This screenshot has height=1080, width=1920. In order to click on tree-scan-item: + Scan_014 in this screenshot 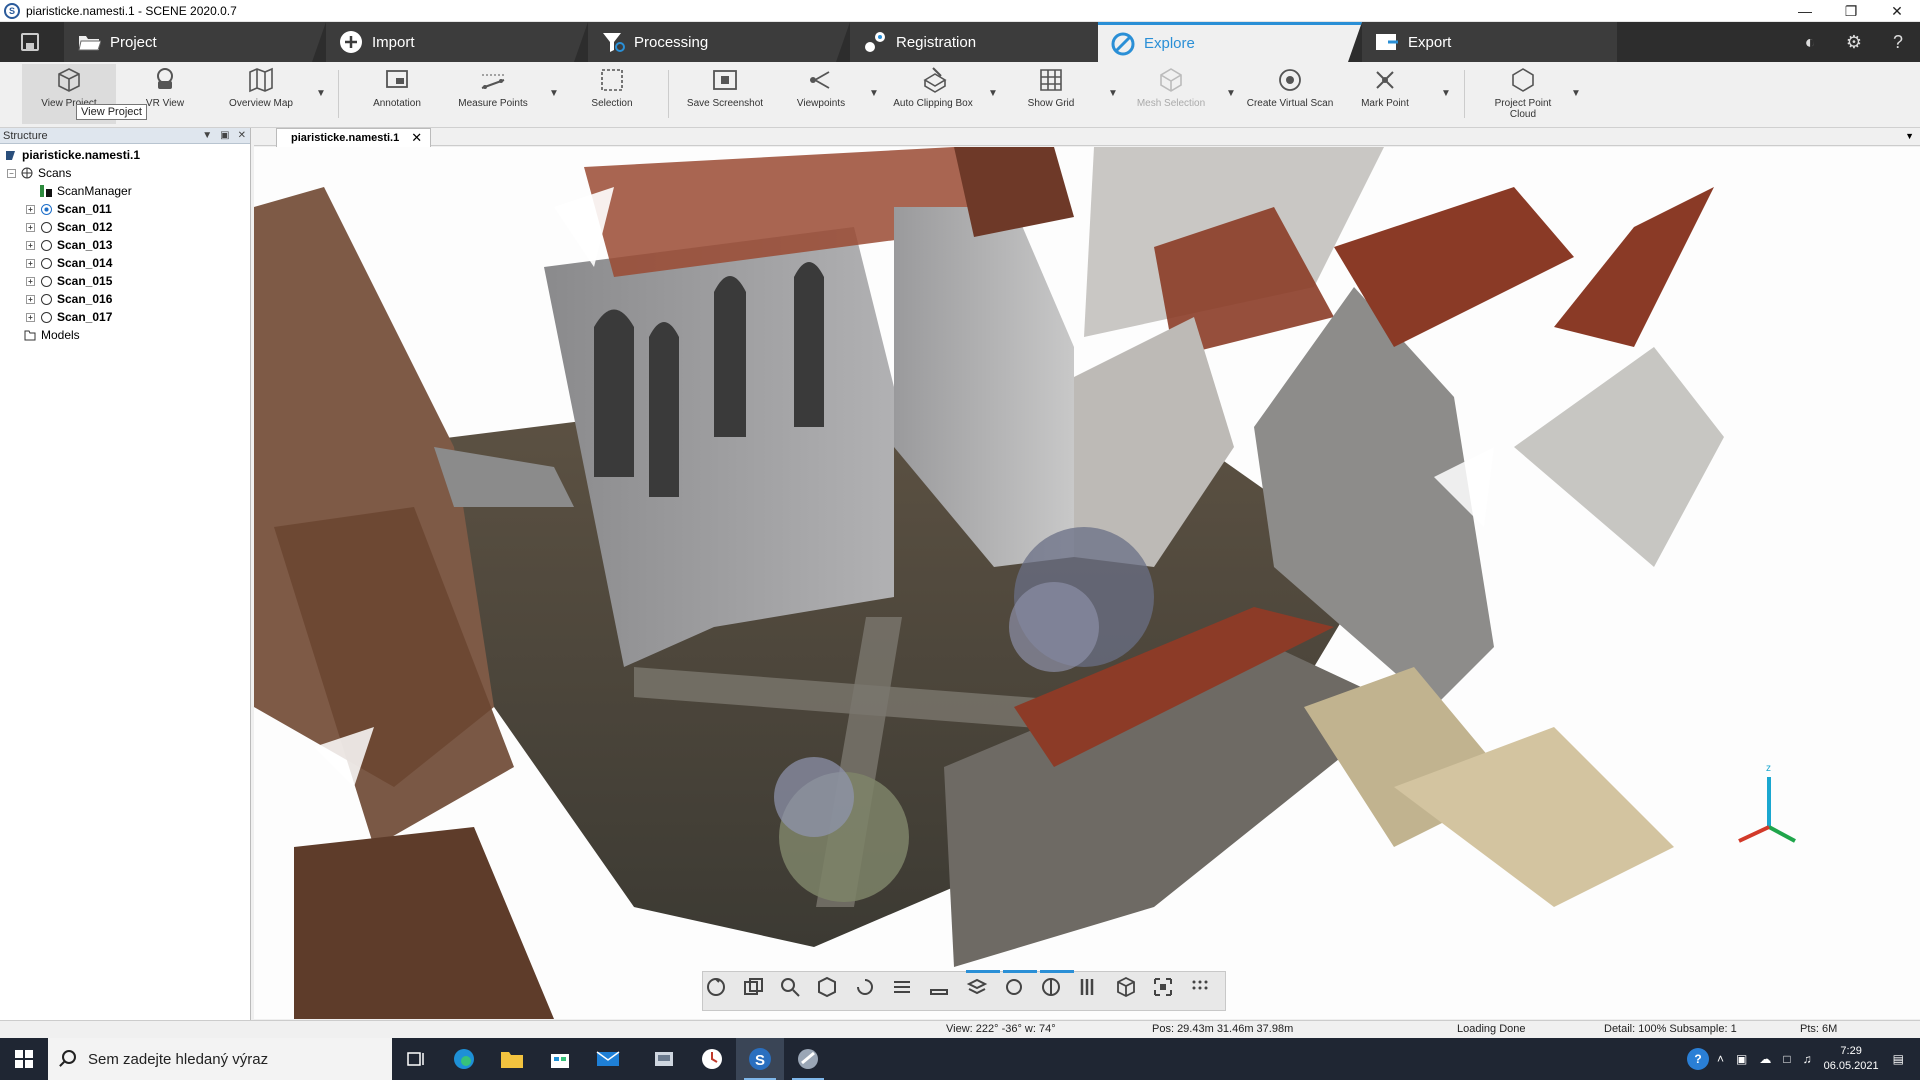, I will do `click(125, 263)`.